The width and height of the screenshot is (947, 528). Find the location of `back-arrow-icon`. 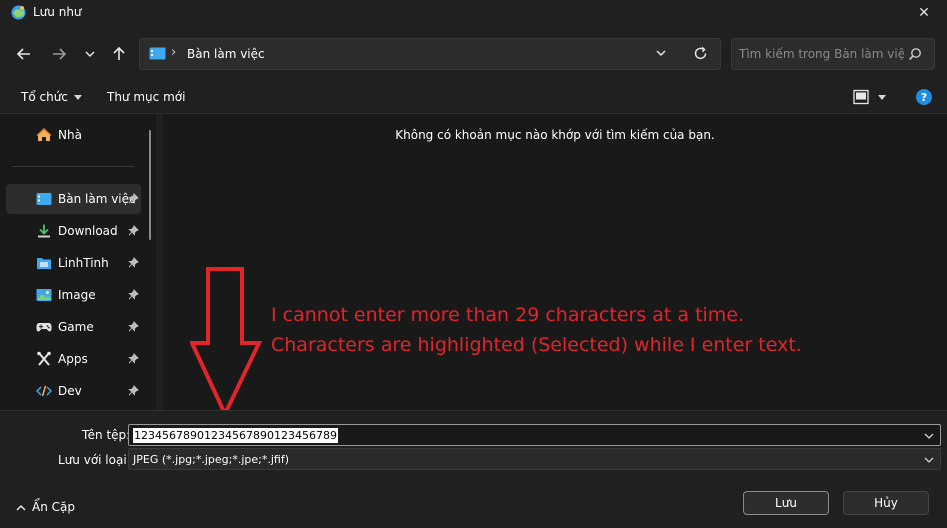

back-arrow-icon is located at coordinates (23, 54).